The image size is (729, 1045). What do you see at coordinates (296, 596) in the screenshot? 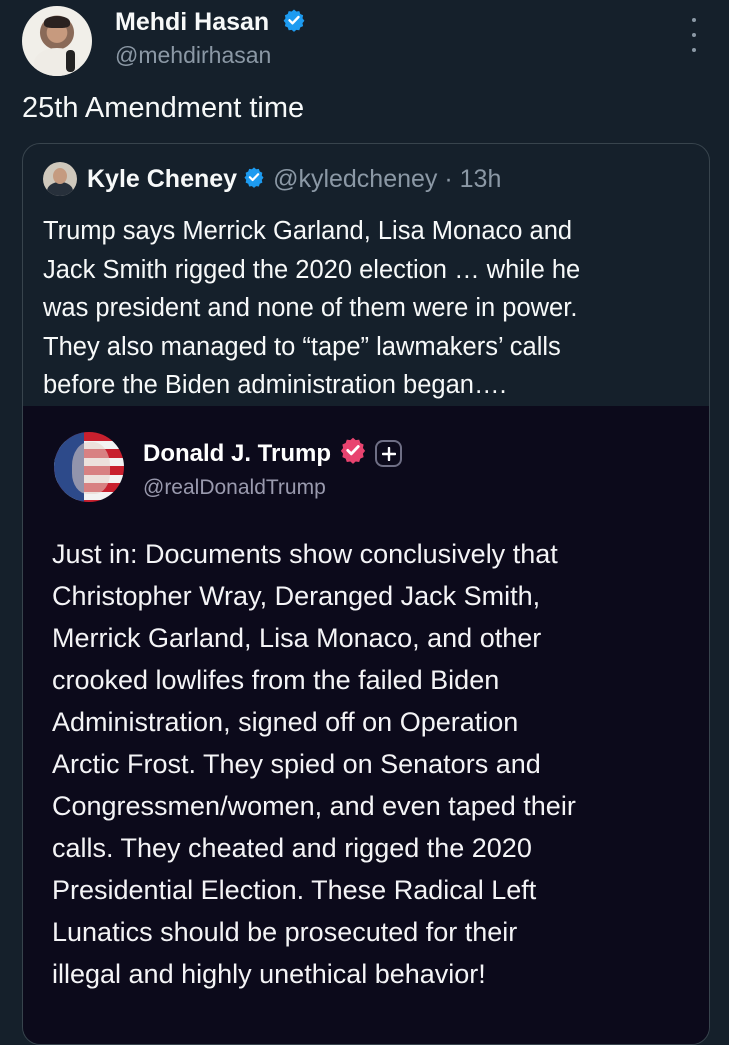
I see `embedded-post-line: Christopher Wray, Deranged Jack Smith,` at bounding box center [296, 596].